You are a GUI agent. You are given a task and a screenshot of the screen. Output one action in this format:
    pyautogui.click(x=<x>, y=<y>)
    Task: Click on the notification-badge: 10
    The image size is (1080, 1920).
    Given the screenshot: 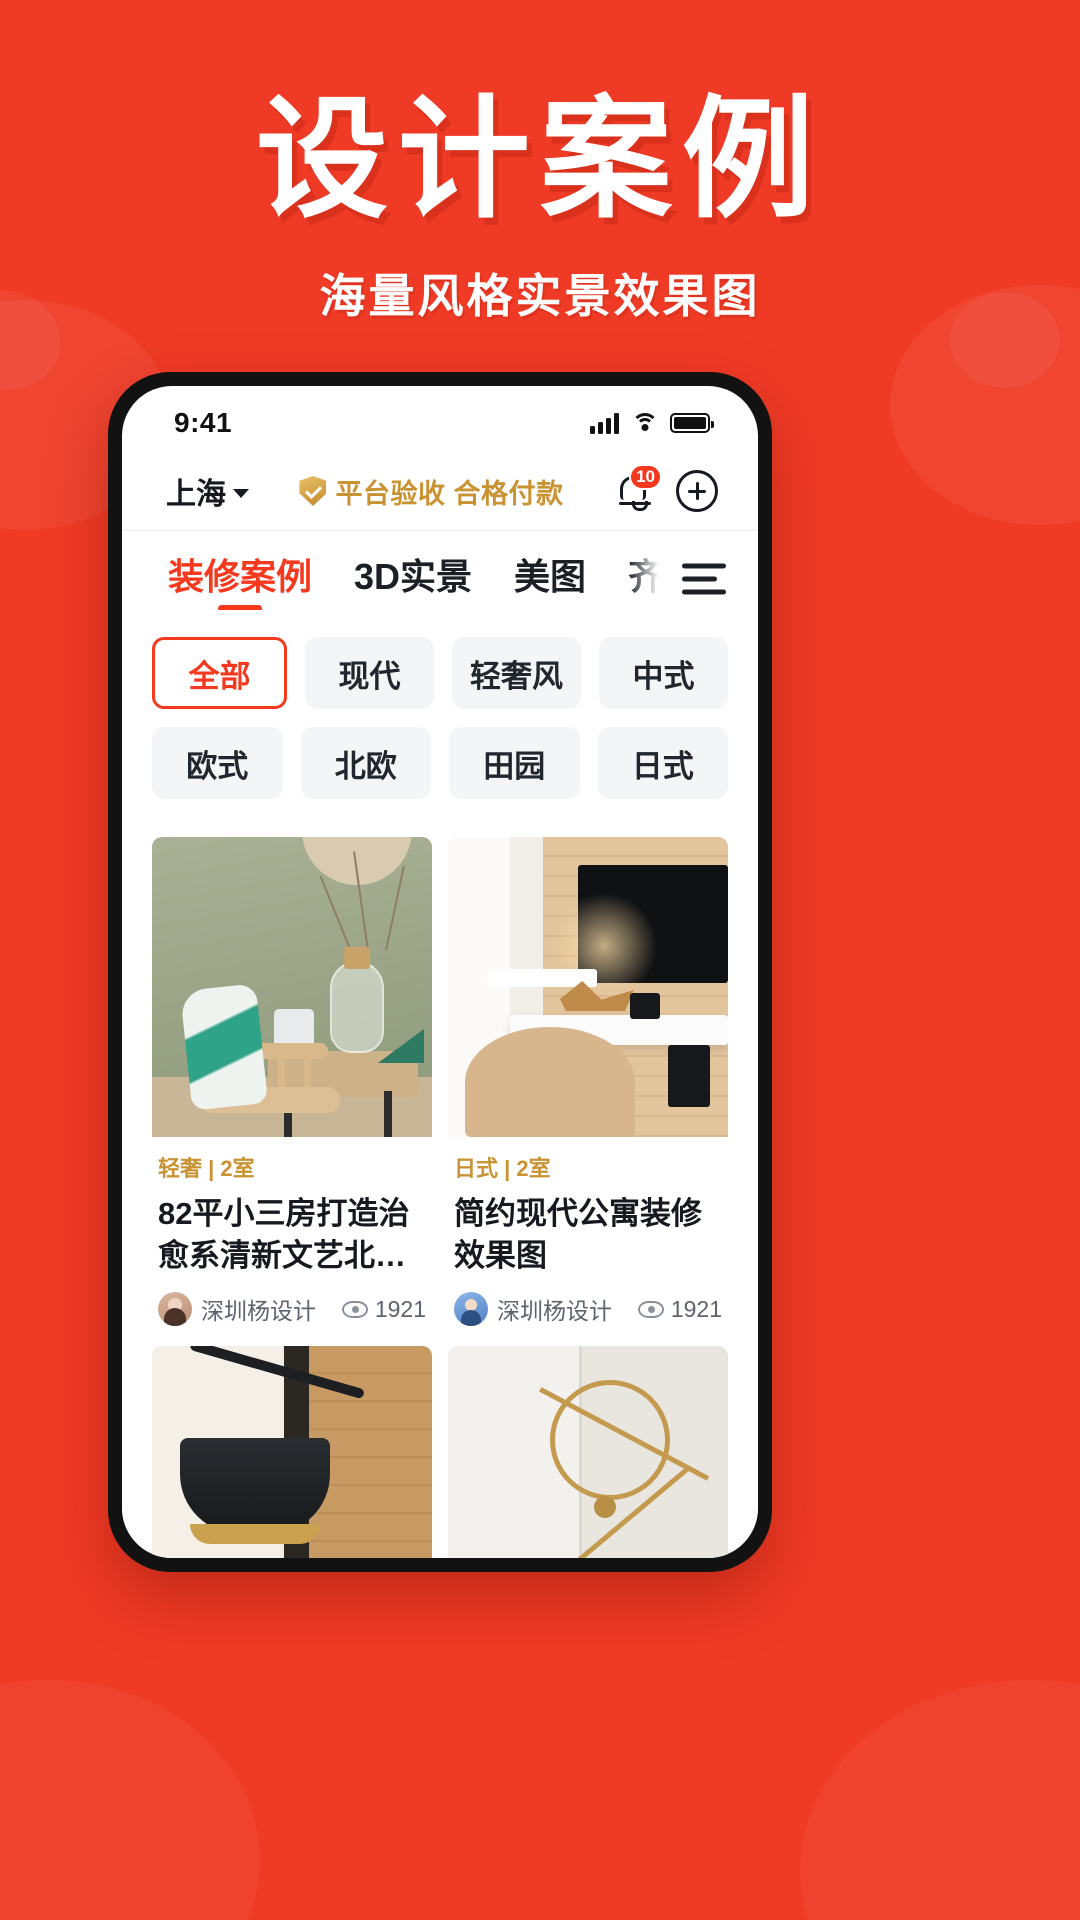 What is the action you would take?
    pyautogui.click(x=645, y=477)
    